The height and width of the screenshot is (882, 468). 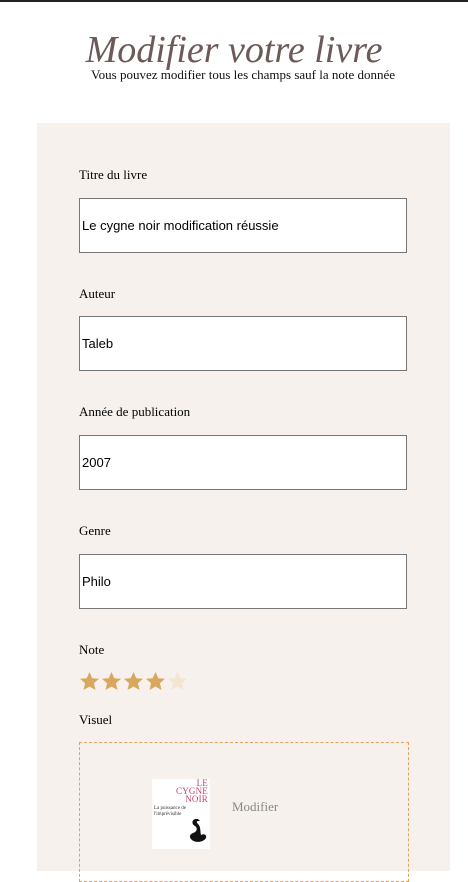 What do you see at coordinates (196, 799) in the screenshot?
I see `cover-title-line: NOIR` at bounding box center [196, 799].